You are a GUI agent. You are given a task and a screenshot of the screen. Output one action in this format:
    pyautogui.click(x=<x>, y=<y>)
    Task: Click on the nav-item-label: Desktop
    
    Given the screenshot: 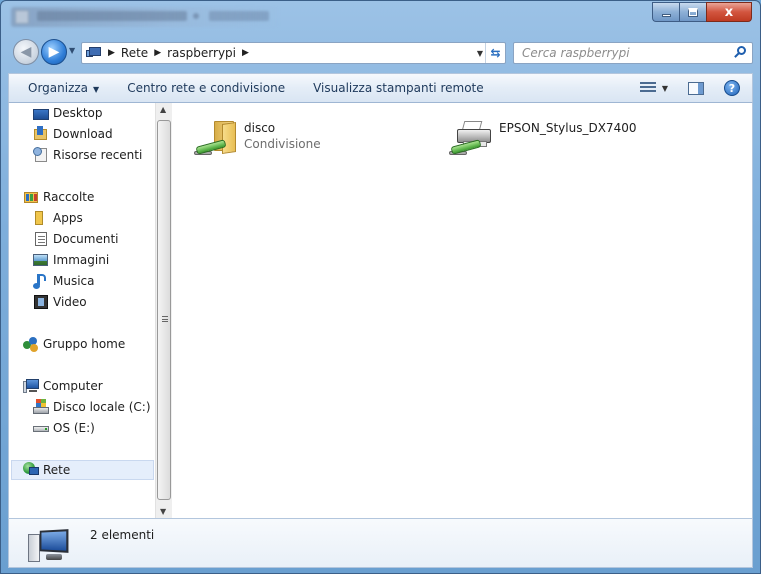 What is the action you would take?
    pyautogui.click(x=78, y=113)
    